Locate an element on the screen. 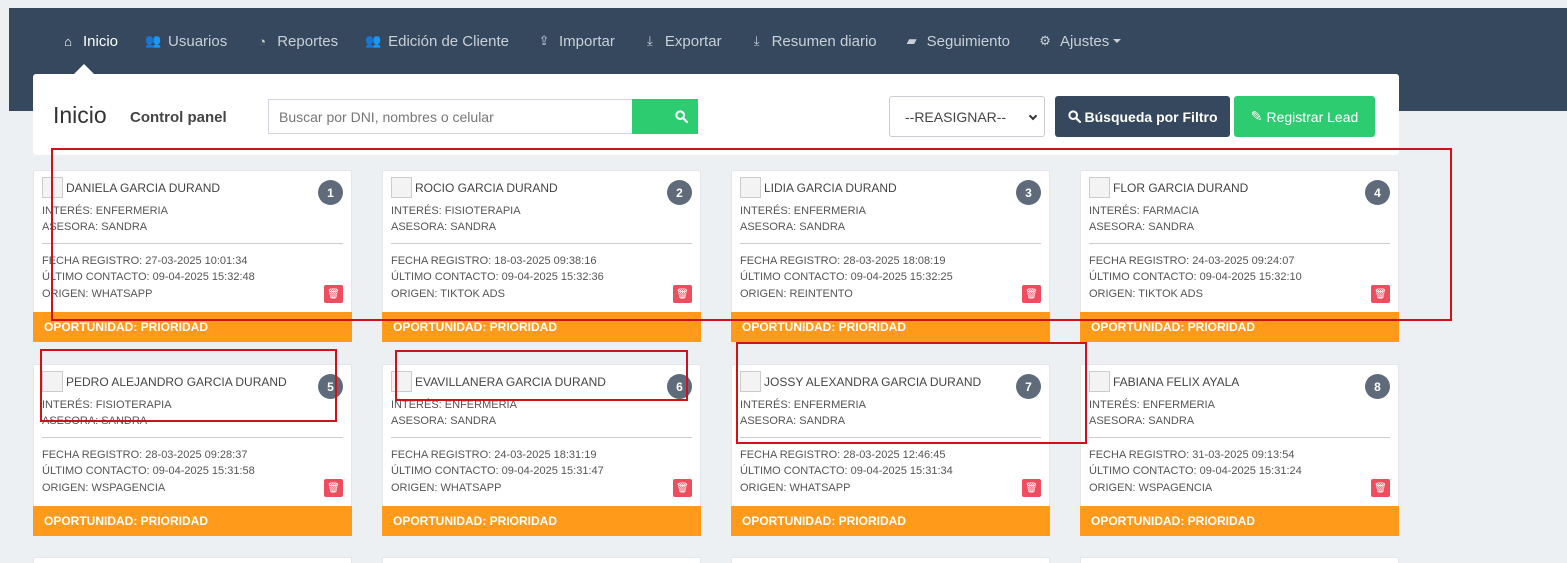 The height and width of the screenshot is (563, 1567). lead-name: JOSSY ALEXANDRA GARCIA DURAND is located at coordinates (872, 382).